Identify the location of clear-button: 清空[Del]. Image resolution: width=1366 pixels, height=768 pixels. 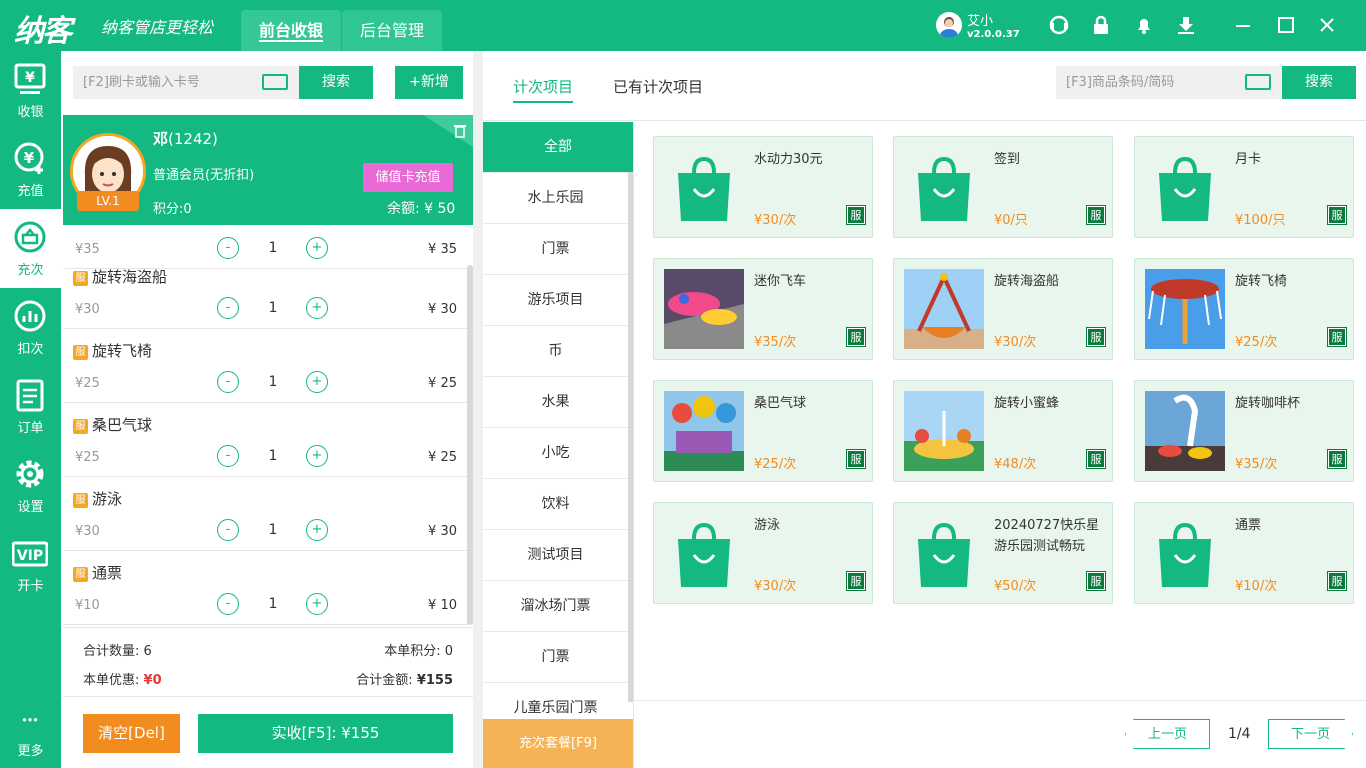
(131, 733).